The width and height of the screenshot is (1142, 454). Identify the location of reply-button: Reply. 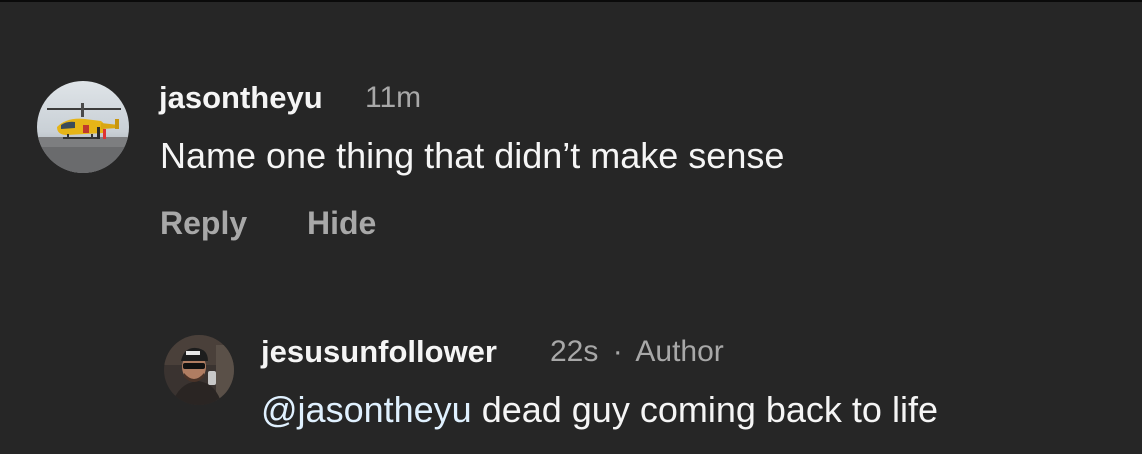
(203, 223).